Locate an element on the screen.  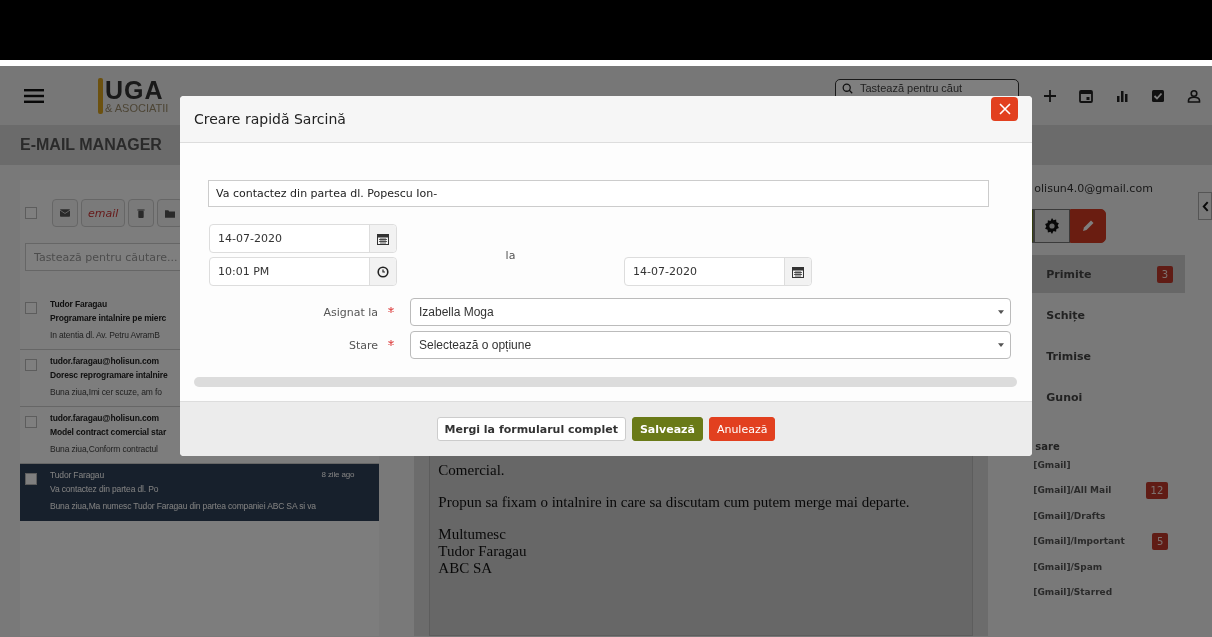
label-item: [Gmail]/All Mail is located at coordinates (1072, 490).